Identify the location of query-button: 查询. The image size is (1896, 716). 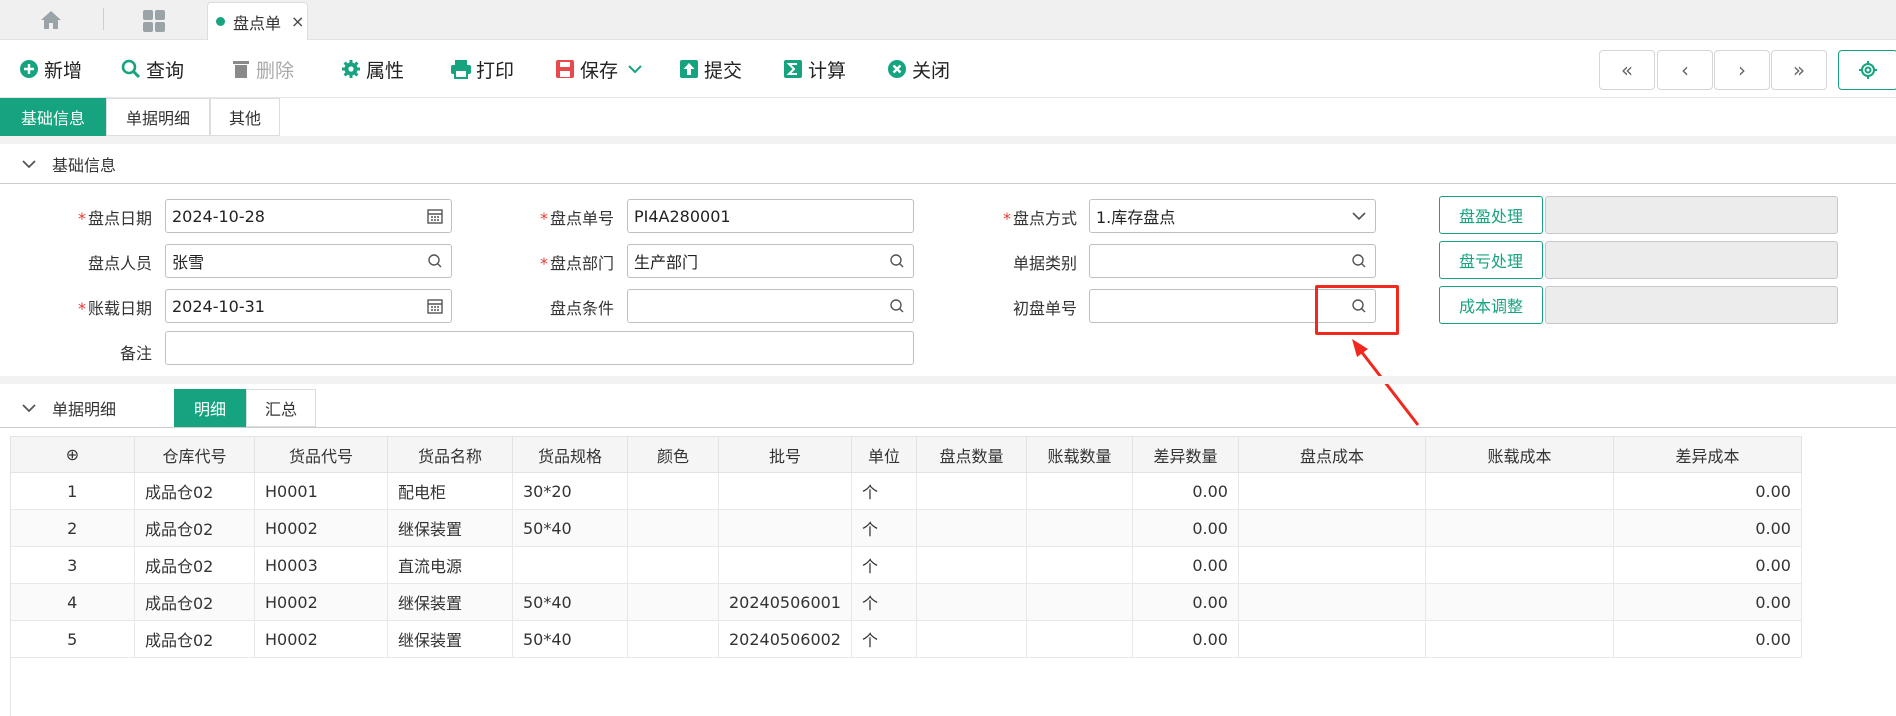
(152, 69).